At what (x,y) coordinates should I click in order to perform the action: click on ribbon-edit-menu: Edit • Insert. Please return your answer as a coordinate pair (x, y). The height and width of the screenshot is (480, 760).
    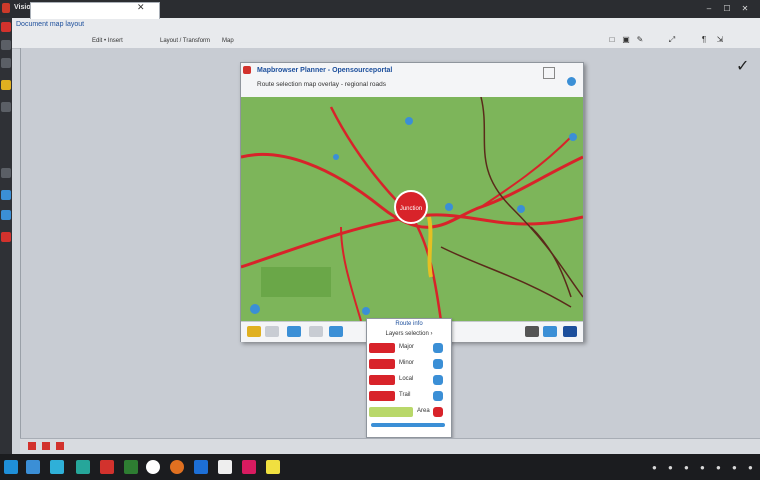
    Looking at the image, I should click on (107, 41).